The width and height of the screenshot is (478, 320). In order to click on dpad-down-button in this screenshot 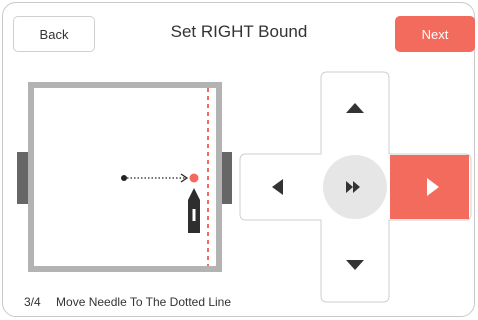, I will do `click(355, 261)`.